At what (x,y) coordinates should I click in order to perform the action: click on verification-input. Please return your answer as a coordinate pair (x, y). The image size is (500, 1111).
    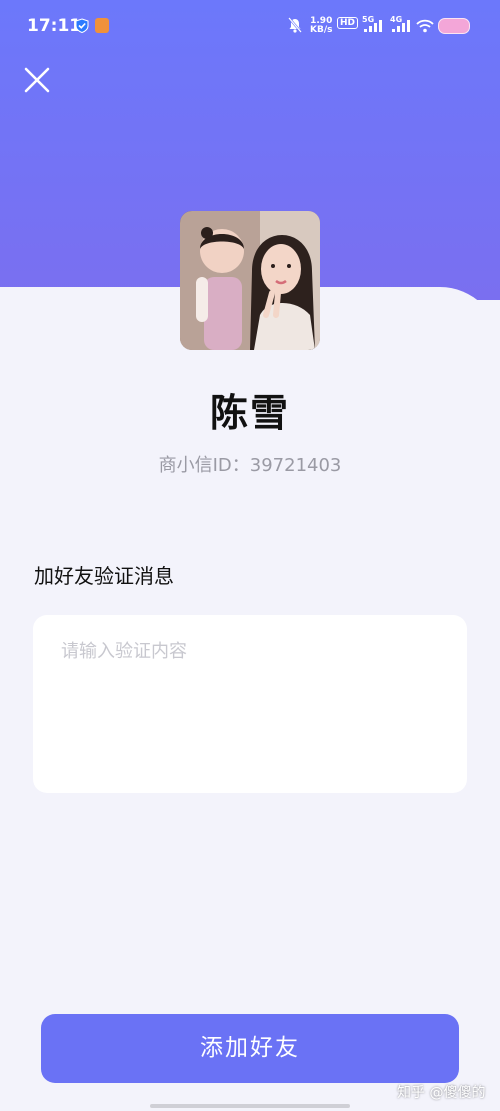
    Looking at the image, I should click on (250, 704).